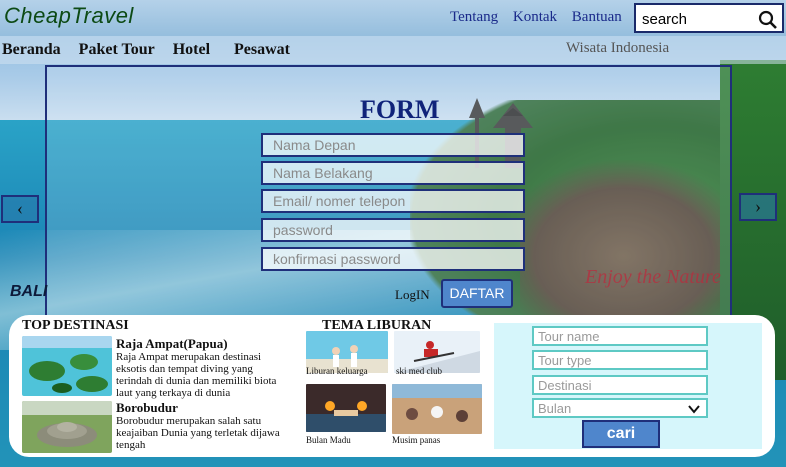 This screenshot has height=467, width=786. Describe the element at coordinates (474, 17) in the screenshot. I see `link-tentang: Tentang` at that location.